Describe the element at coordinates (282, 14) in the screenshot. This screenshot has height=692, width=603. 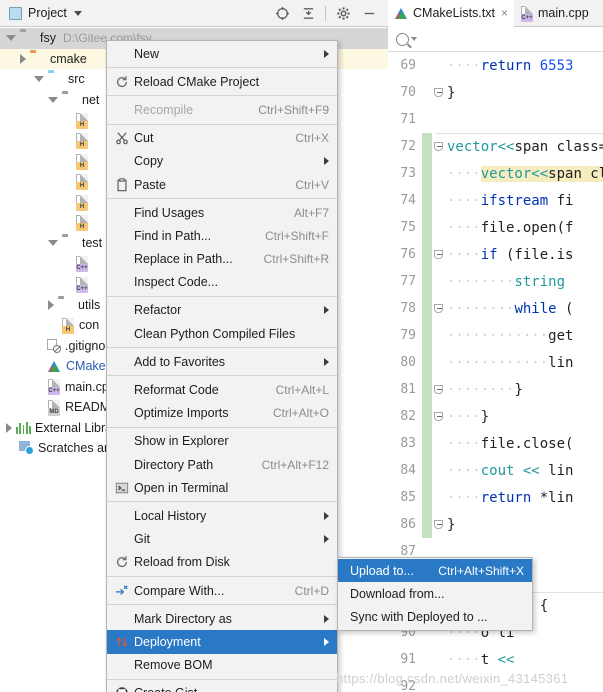
I see `locate-icon` at that location.